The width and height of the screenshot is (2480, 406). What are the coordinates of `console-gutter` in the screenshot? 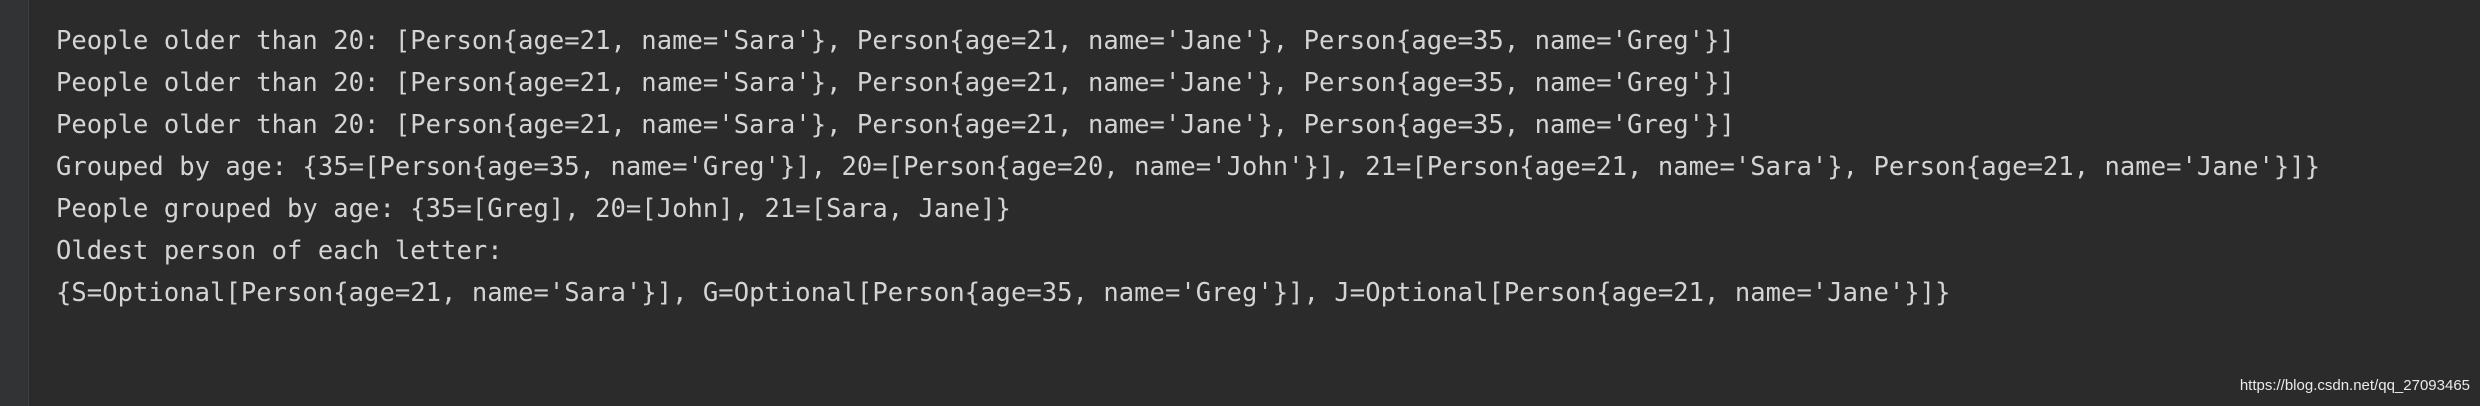 It's located at (14, 203).